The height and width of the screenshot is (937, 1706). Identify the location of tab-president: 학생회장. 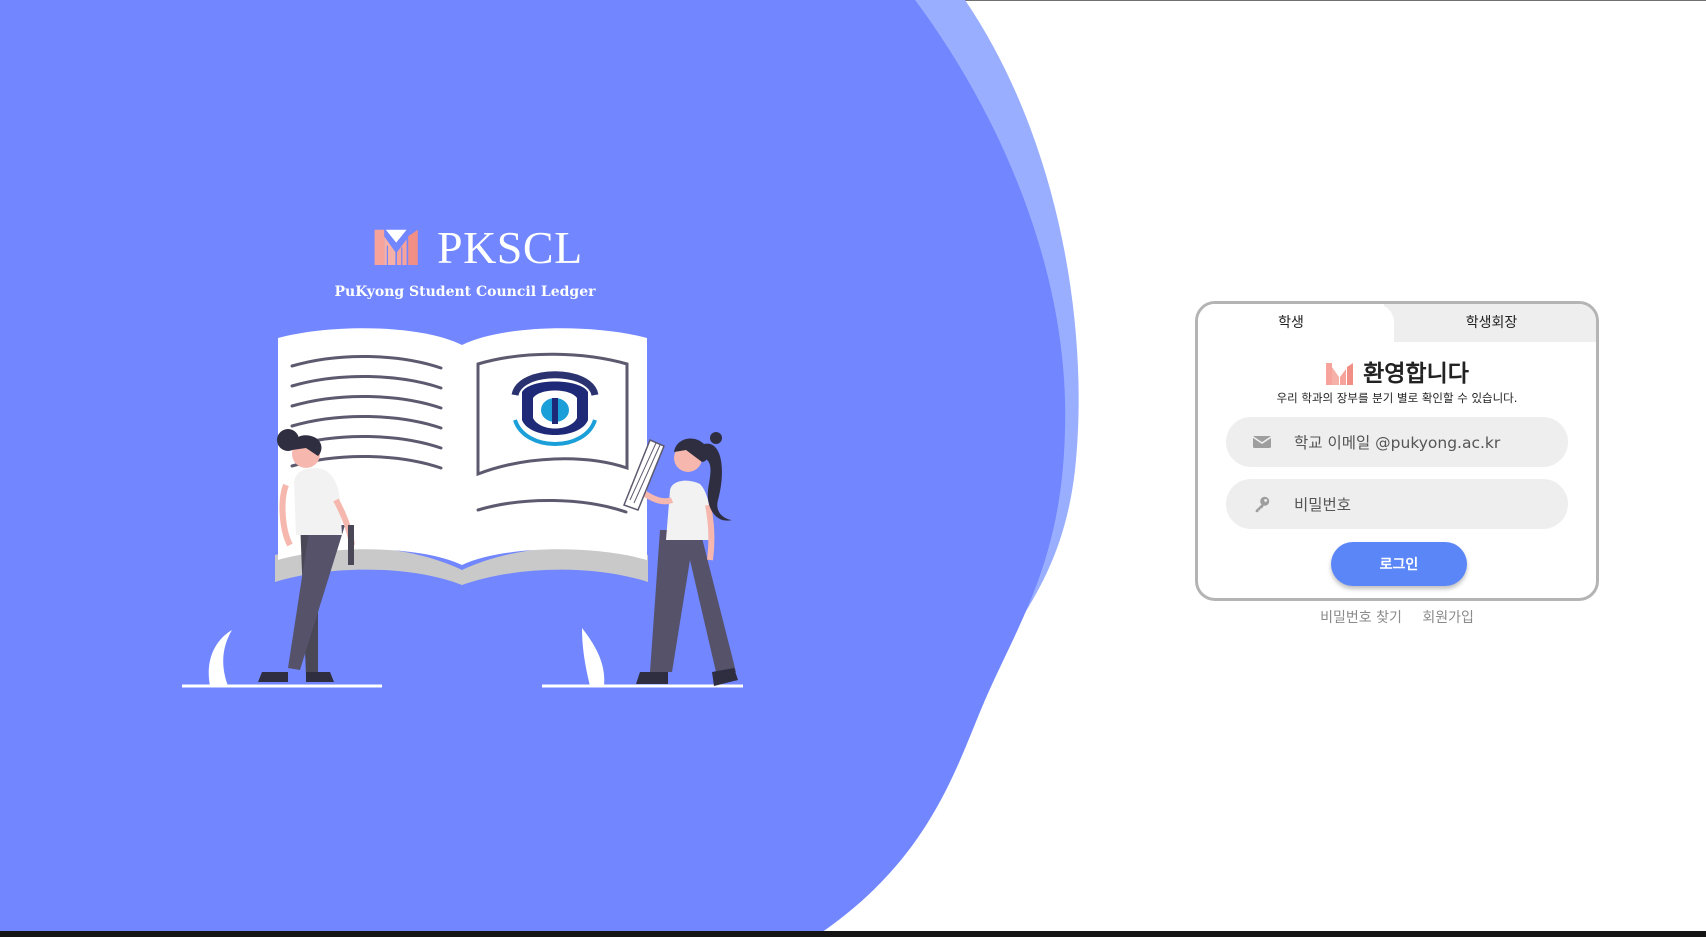
(1490, 323).